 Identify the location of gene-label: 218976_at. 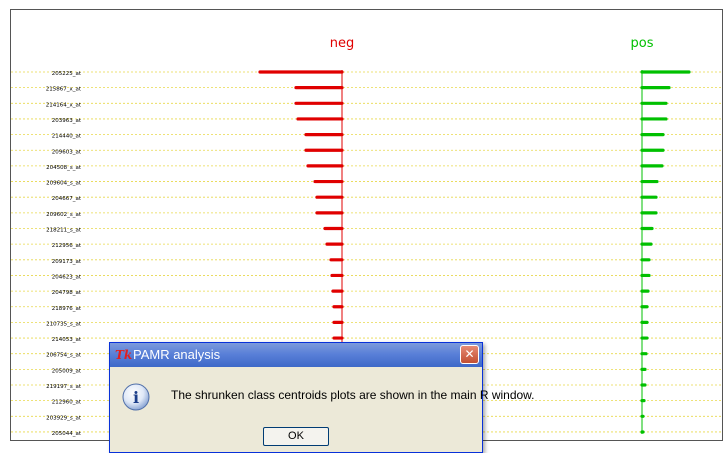
(67, 309).